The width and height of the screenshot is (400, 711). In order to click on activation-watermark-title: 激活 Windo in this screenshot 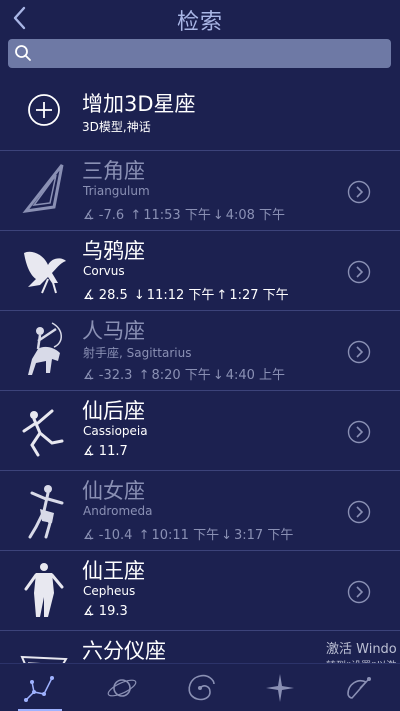, I will do `click(361, 649)`.